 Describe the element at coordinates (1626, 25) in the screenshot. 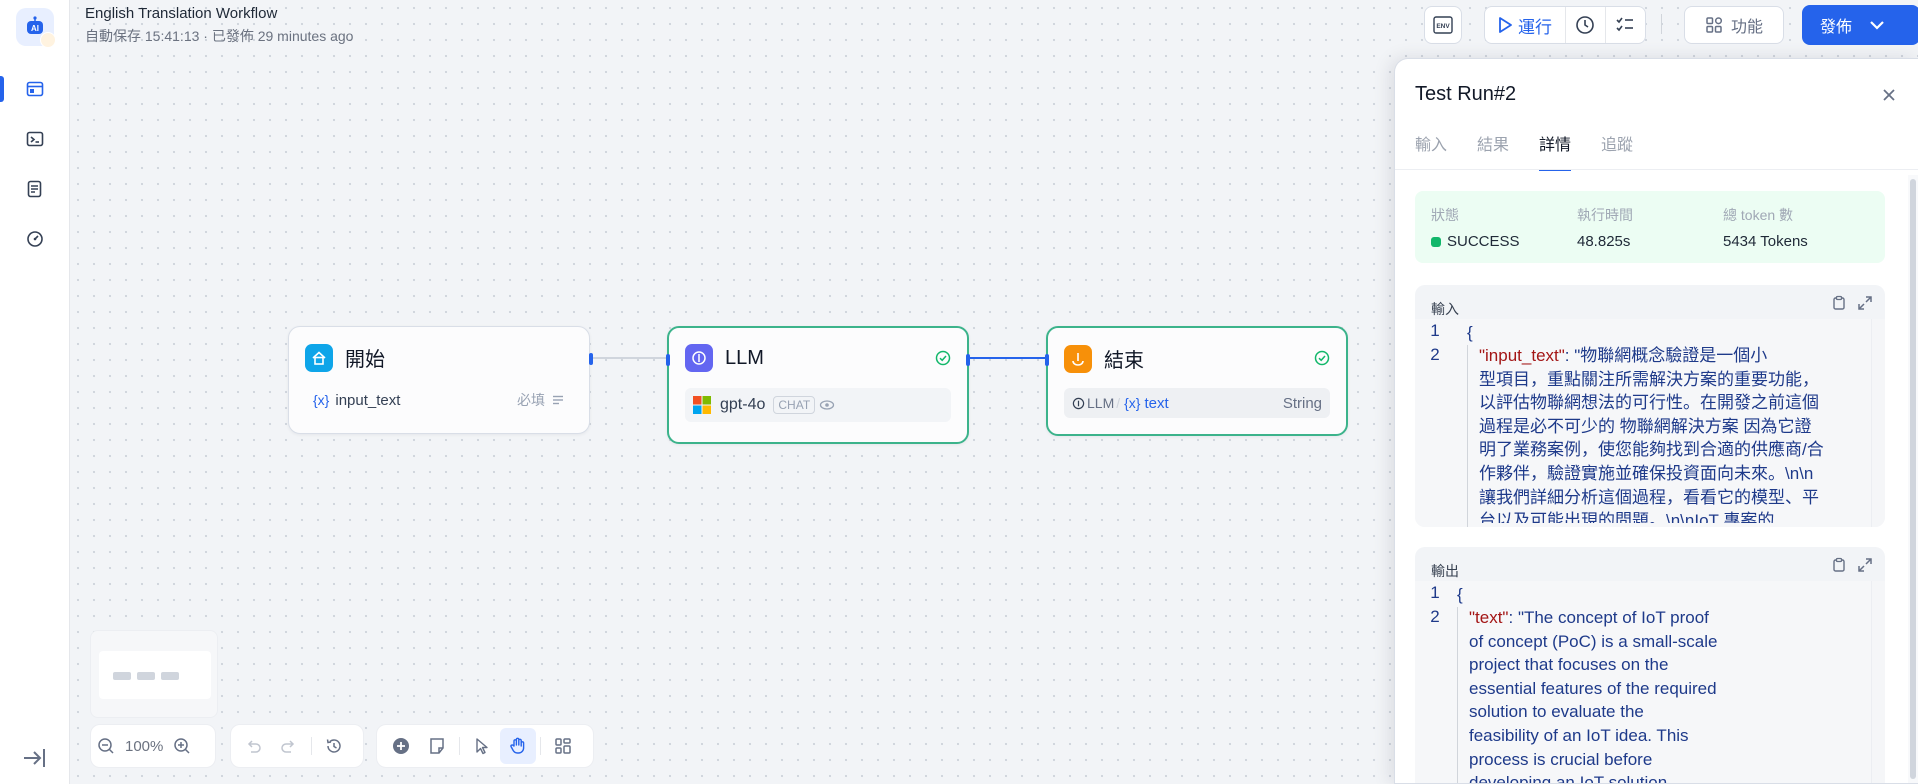

I see `checklist-button` at that location.